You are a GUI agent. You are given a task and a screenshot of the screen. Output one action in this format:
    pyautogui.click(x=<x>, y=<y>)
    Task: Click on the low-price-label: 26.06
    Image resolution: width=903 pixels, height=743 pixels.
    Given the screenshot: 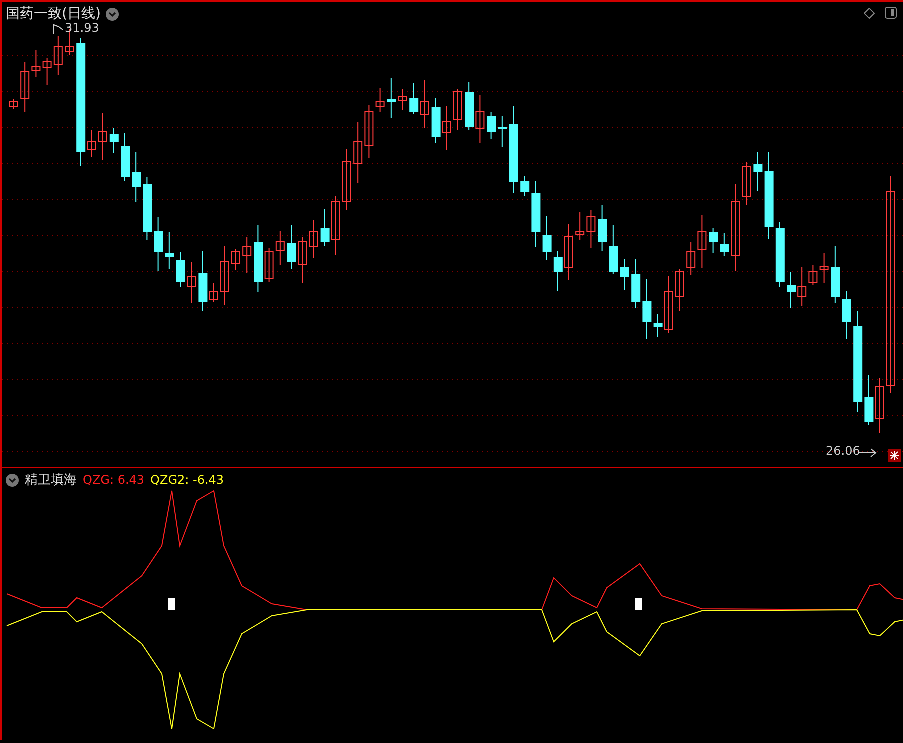 What is the action you would take?
    pyautogui.click(x=843, y=451)
    